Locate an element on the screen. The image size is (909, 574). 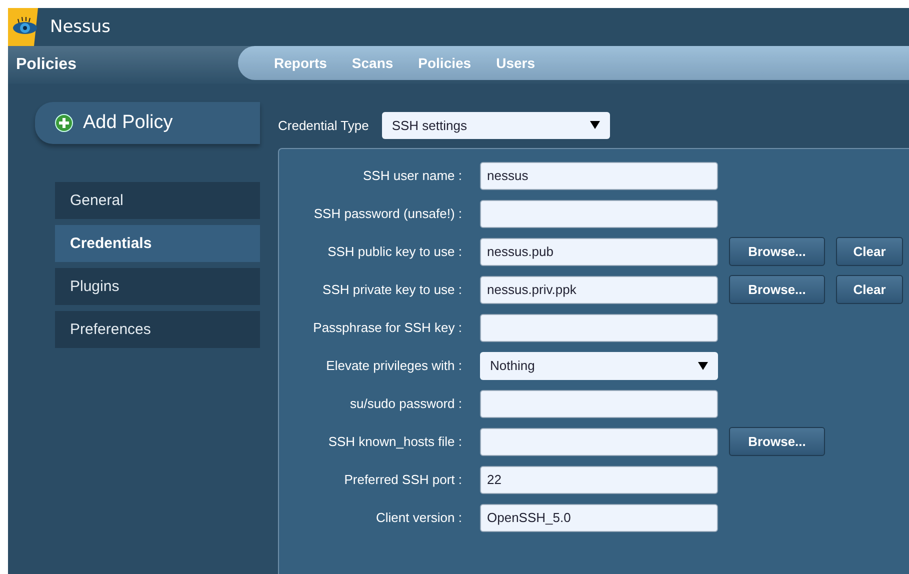
sidebar-item: Preferences is located at coordinates (157, 329).